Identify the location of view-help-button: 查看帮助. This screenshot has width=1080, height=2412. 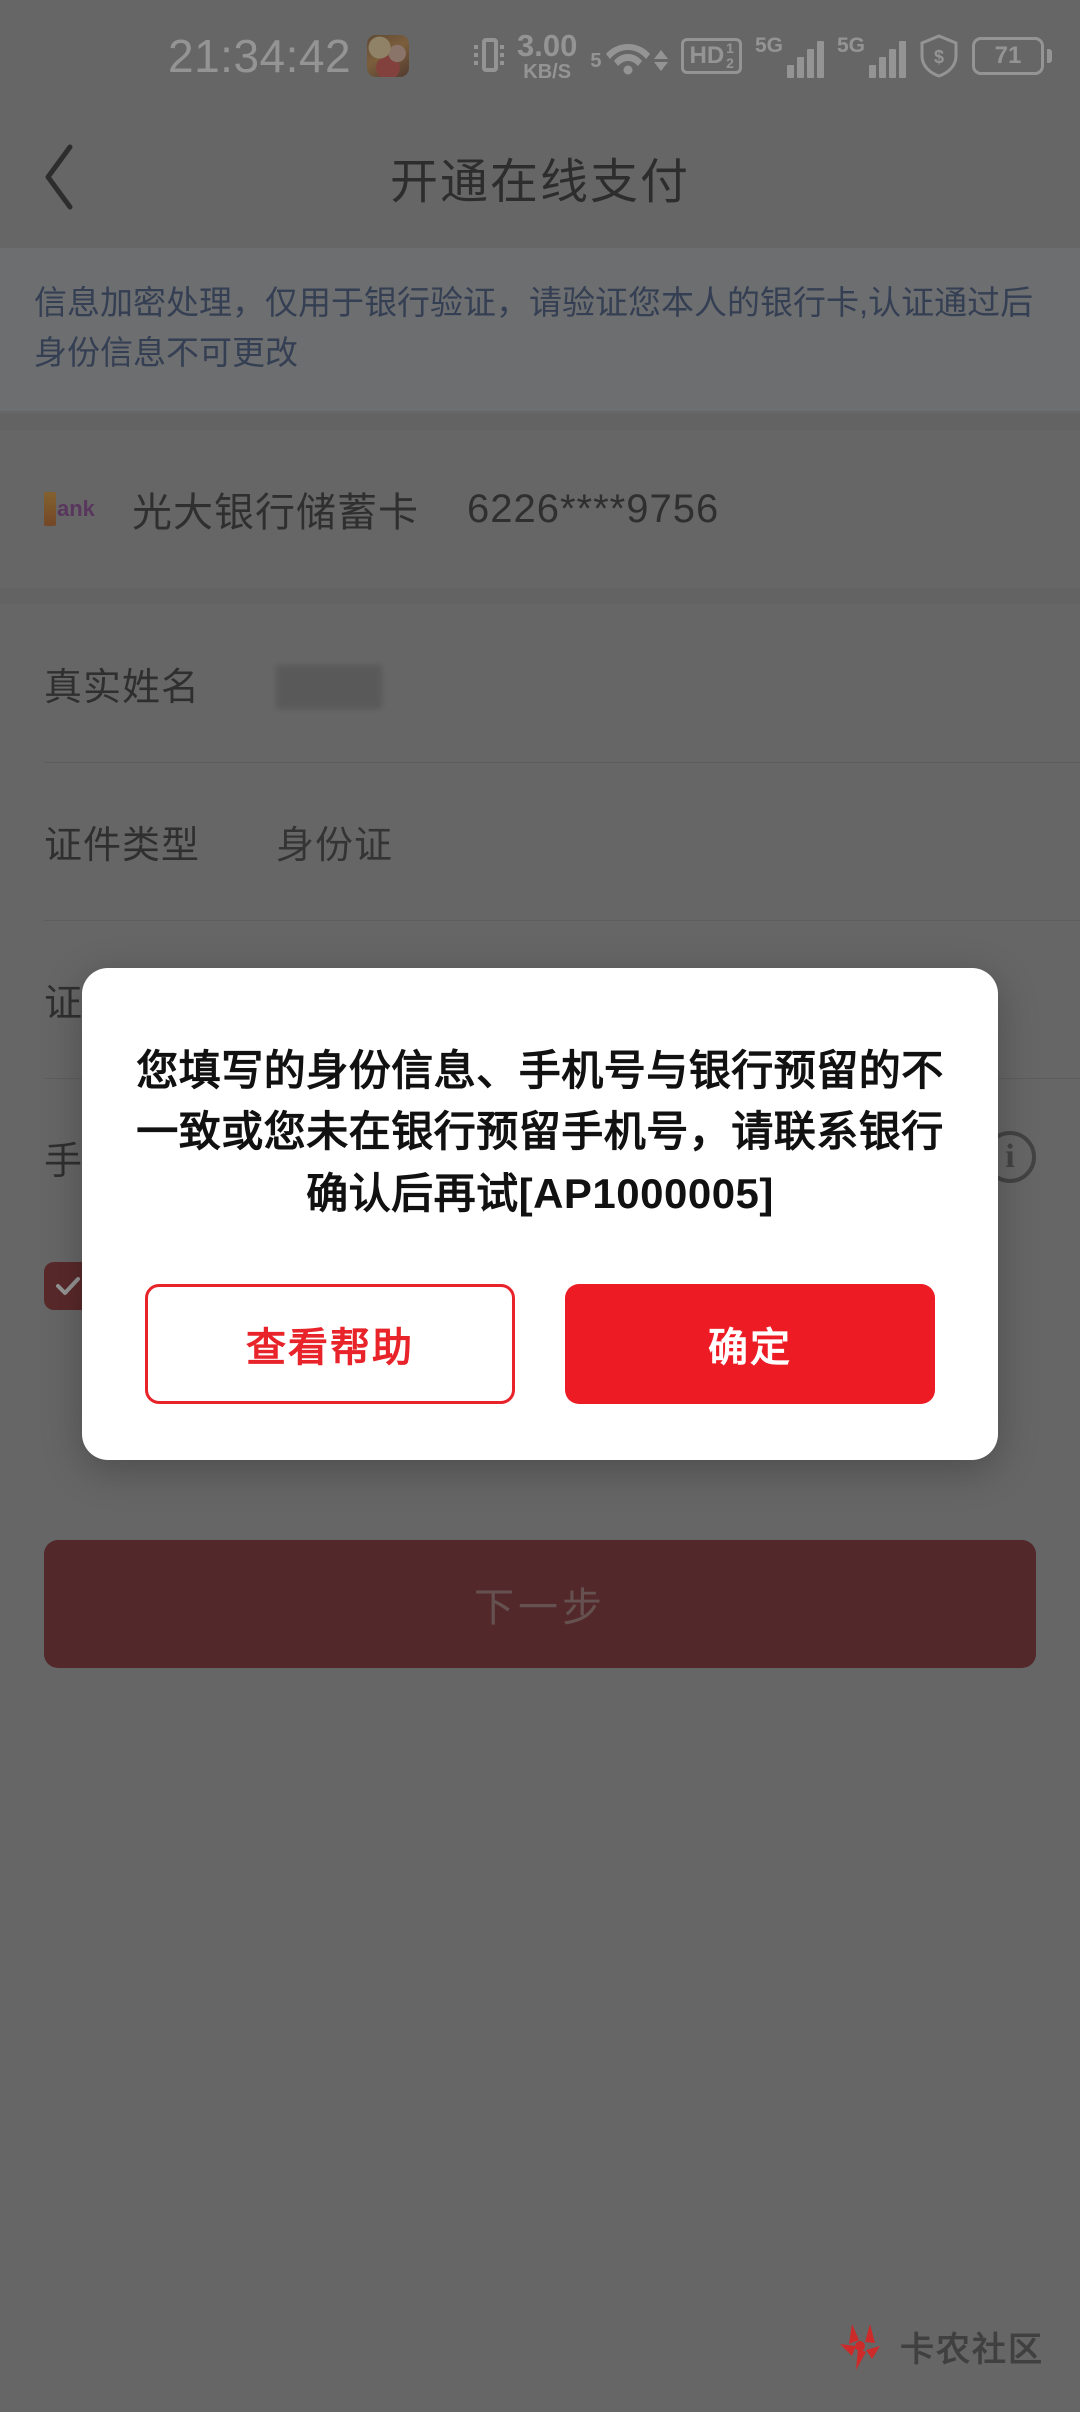
(330, 1343).